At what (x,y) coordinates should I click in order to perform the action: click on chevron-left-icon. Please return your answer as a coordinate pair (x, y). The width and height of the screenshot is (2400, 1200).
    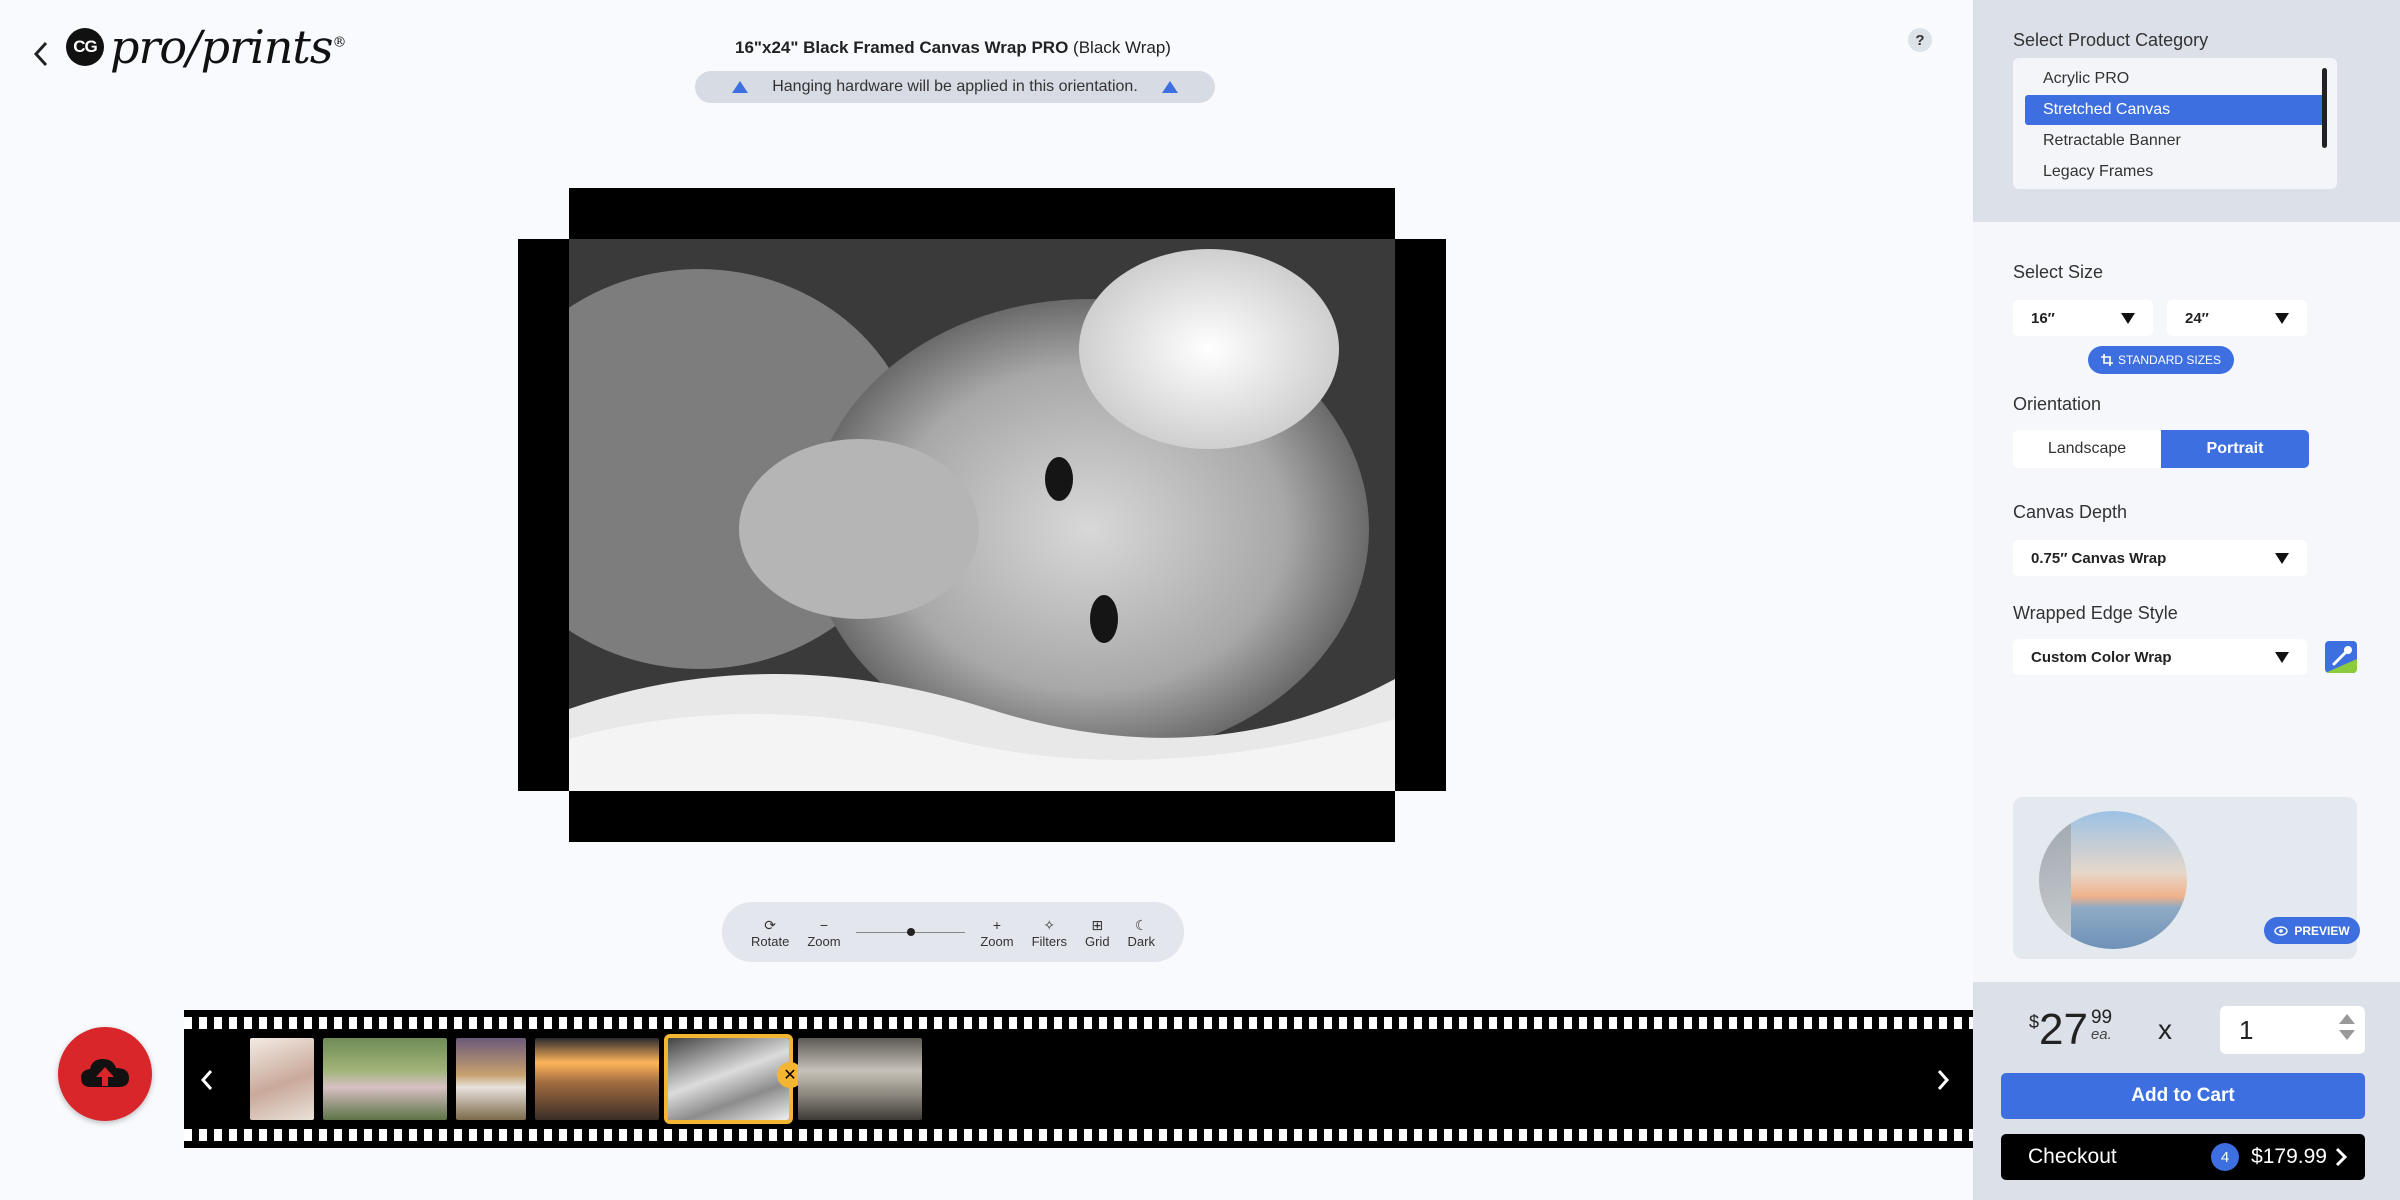
    Looking at the image, I should click on (206, 1080).